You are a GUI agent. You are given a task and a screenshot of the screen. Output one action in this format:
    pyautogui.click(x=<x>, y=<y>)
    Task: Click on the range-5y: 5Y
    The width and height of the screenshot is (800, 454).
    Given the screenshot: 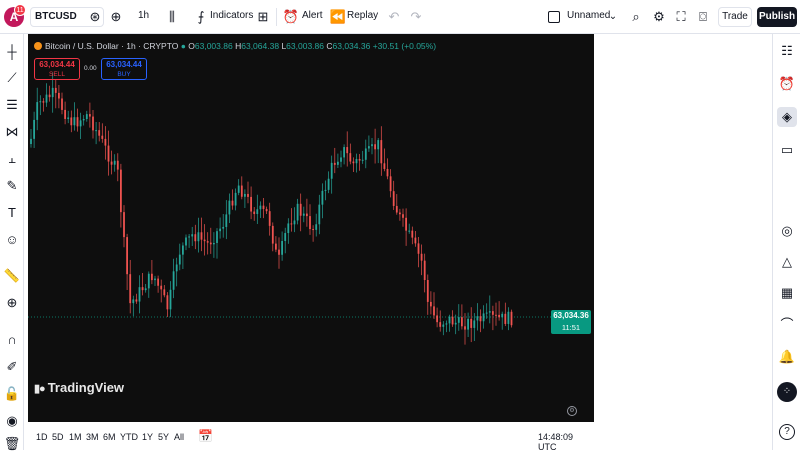 What is the action you would take?
    pyautogui.click(x=163, y=437)
    